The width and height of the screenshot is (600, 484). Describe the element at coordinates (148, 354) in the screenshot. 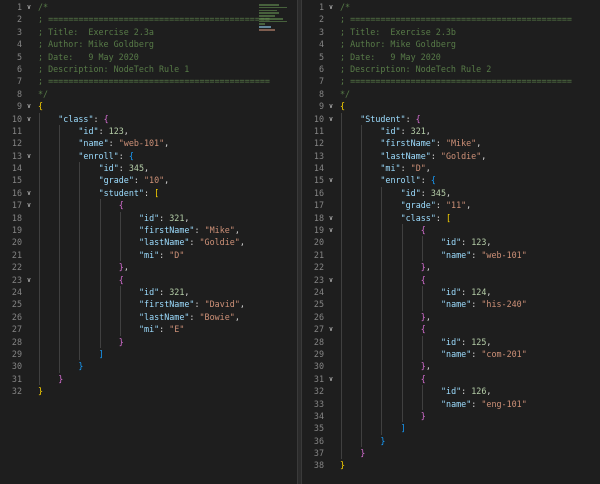

I see `code-line: 29]` at that location.